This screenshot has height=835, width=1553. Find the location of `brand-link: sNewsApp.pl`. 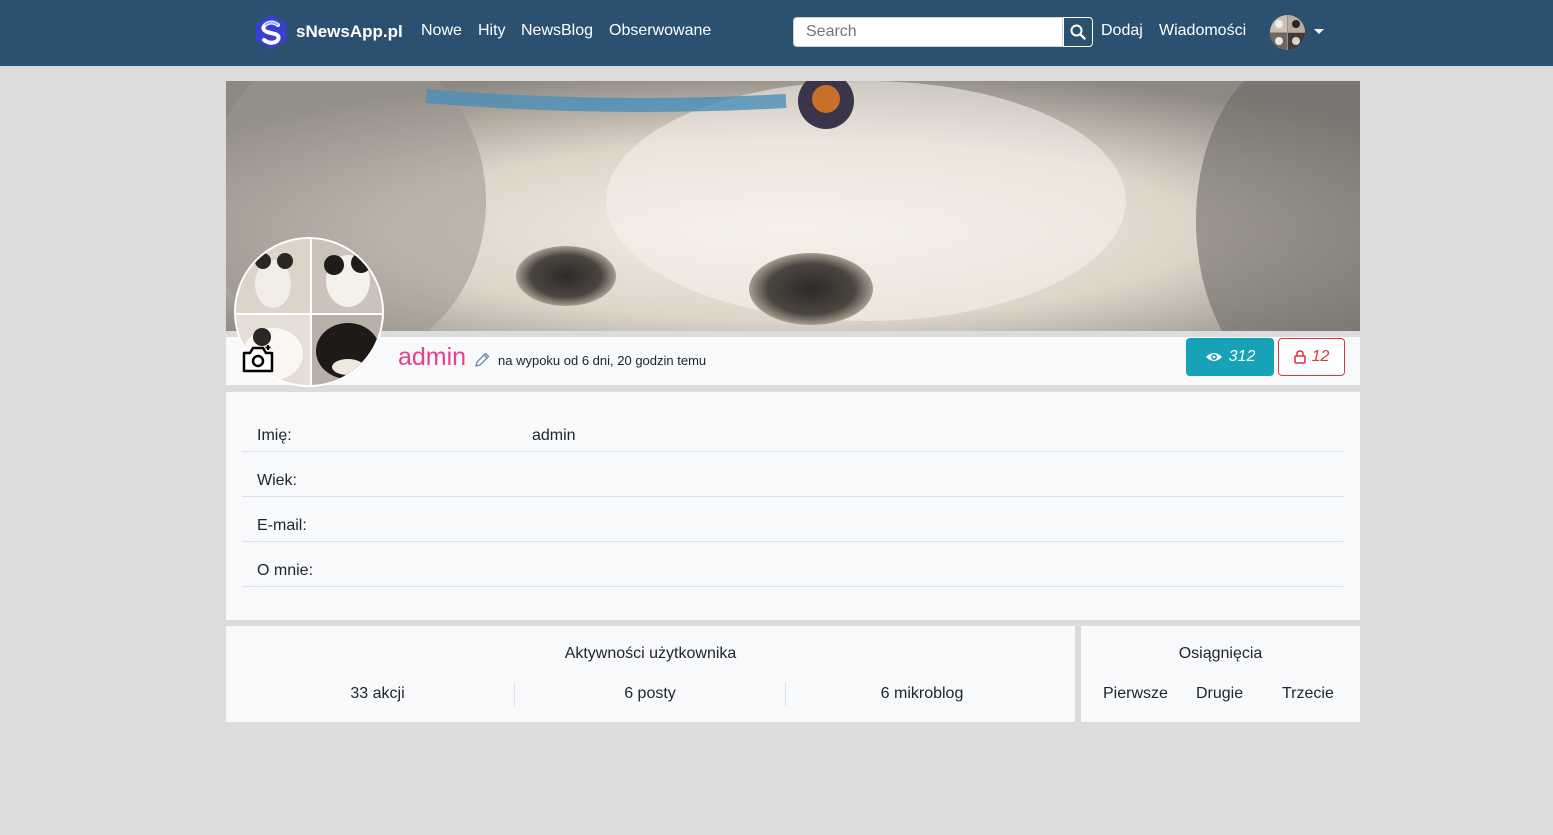

brand-link: sNewsApp.pl is located at coordinates (328, 32).